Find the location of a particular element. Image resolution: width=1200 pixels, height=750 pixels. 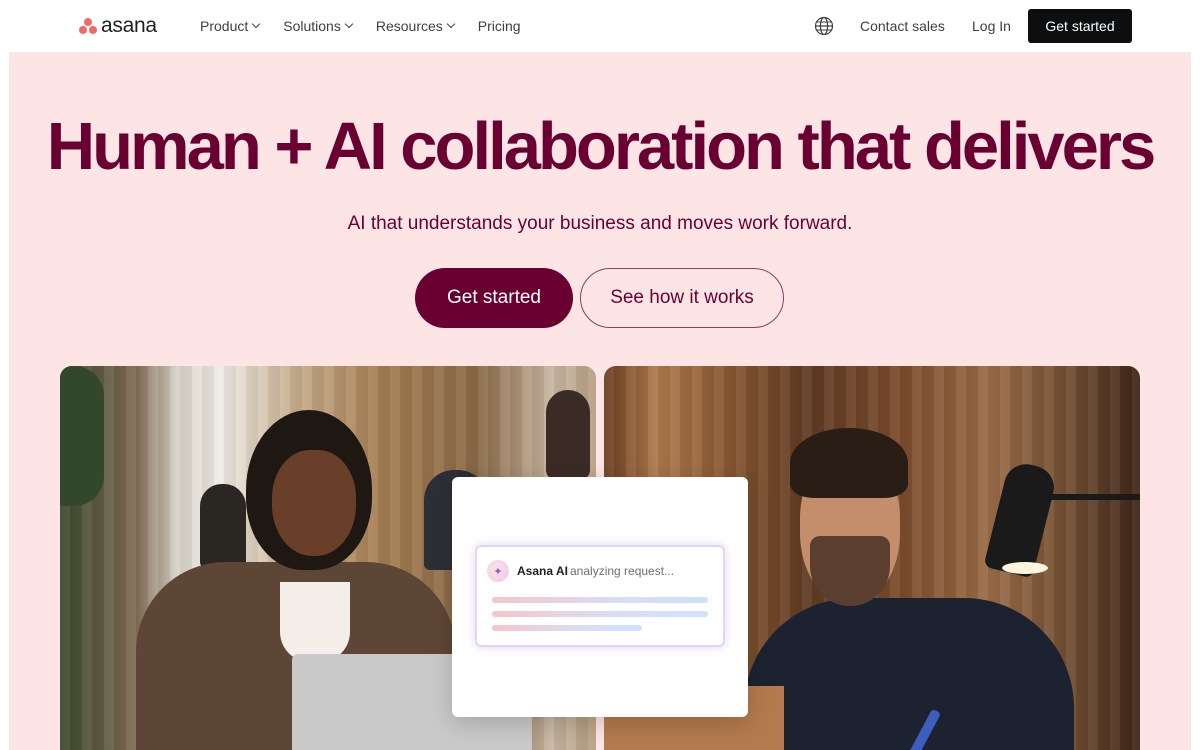

nav-item-product: Product is located at coordinates (230, 26).